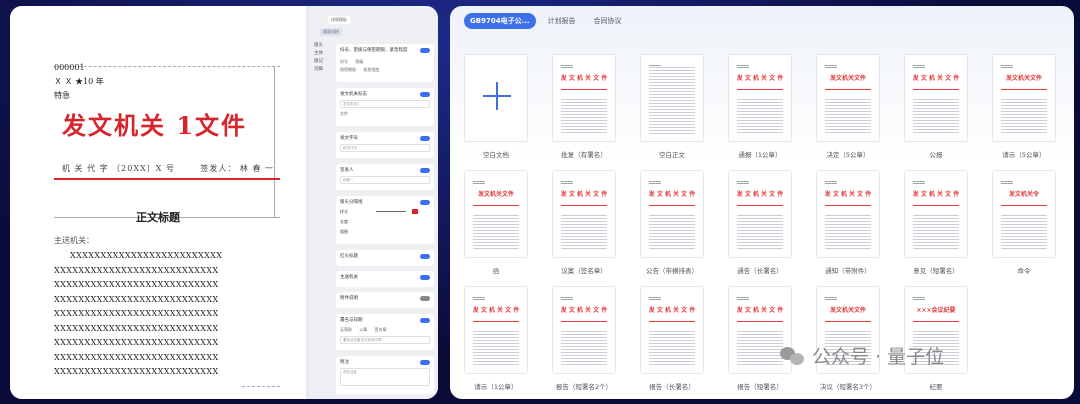 This screenshot has width=1080, height=404. Describe the element at coordinates (496, 155) in the screenshot. I see `template-label: 空白文档` at that location.